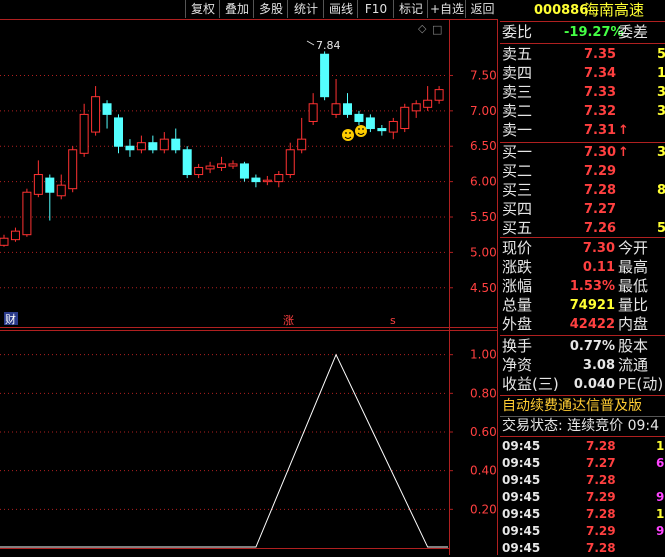 The width and height of the screenshot is (665, 557). I want to click on stat-row: 总量 74921 量比, so click(582, 305).